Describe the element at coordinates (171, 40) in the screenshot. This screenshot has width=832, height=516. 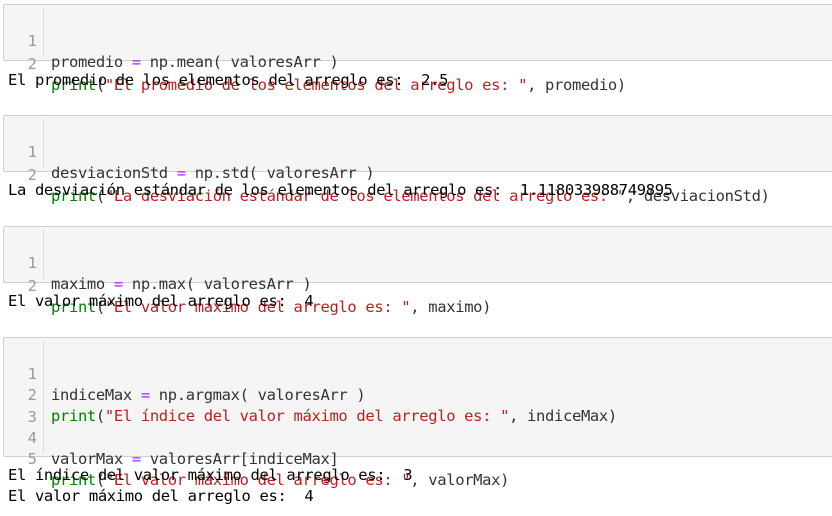
I see `code-line: 1 promedio = np.mean( valoresArr )` at that location.